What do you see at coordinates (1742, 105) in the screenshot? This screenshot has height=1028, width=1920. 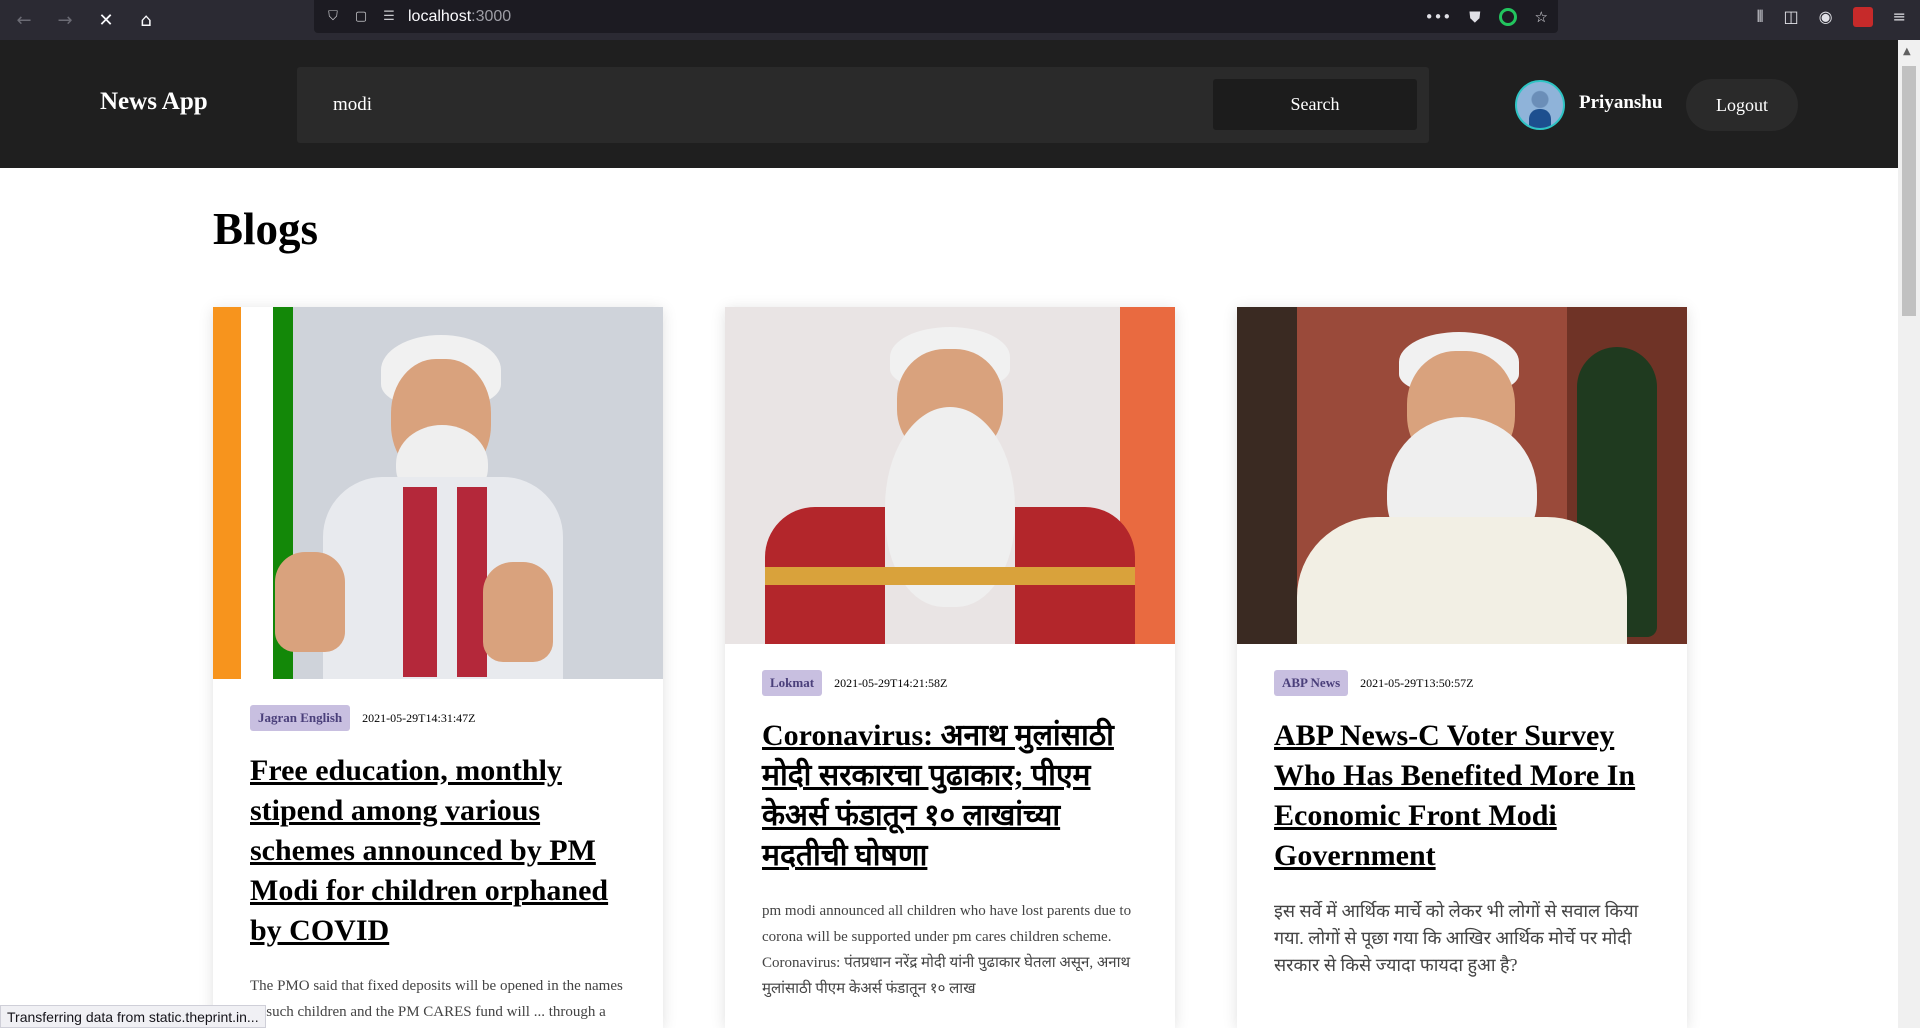 I see `logout-button: Logout` at bounding box center [1742, 105].